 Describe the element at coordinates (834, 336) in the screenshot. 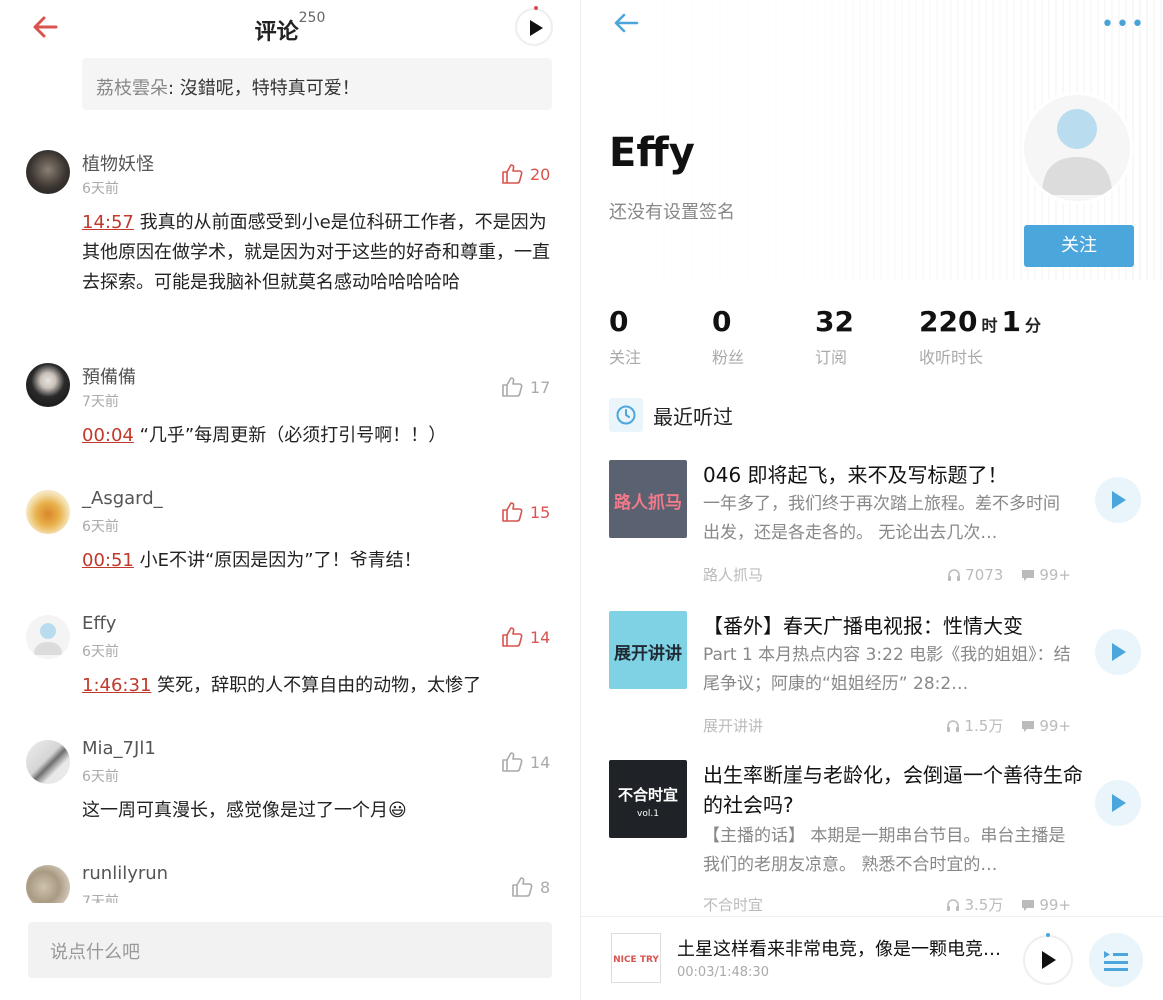

I see `stat-subscriptions: 32 订阅` at that location.